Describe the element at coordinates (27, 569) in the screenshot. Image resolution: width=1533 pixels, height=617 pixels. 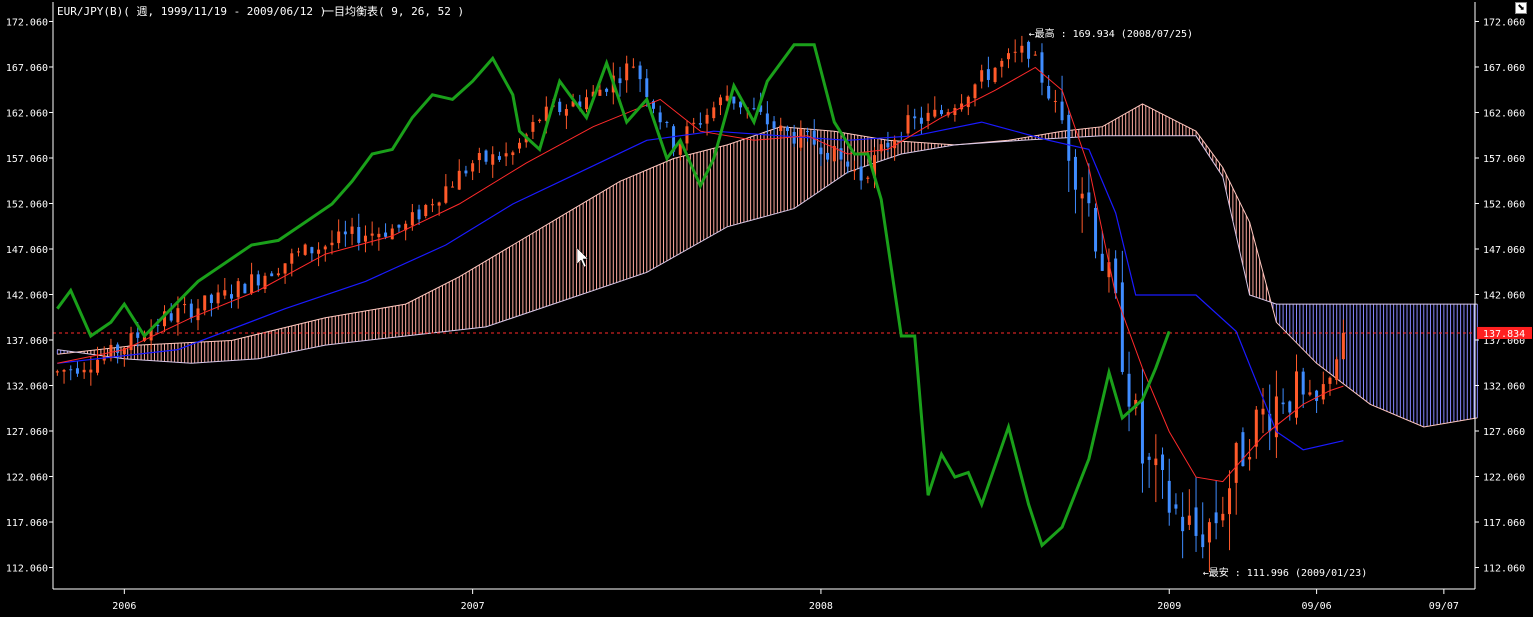
I see `y-tick-label-left: 112.060` at that location.